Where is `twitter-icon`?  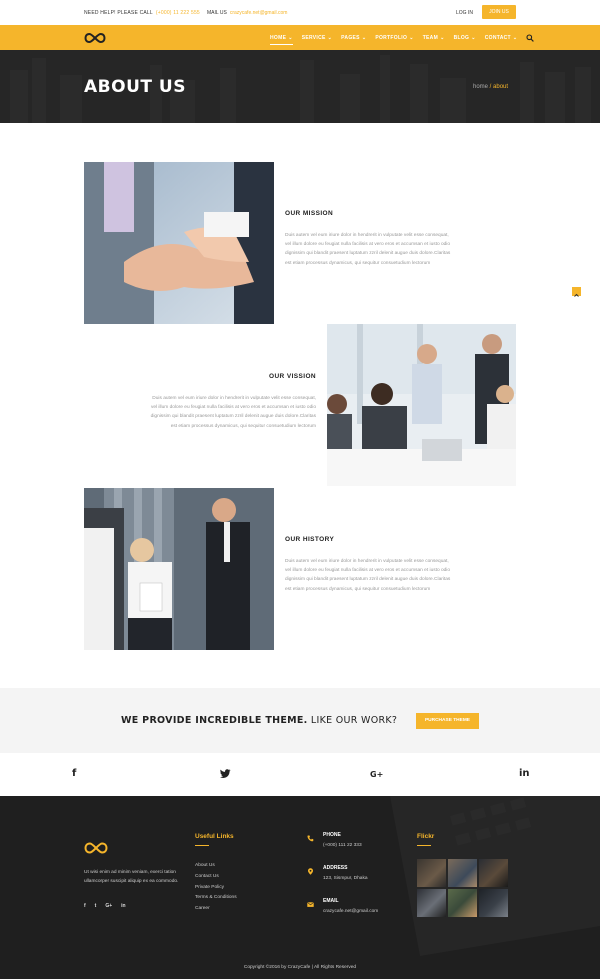 twitter-icon is located at coordinates (225, 773).